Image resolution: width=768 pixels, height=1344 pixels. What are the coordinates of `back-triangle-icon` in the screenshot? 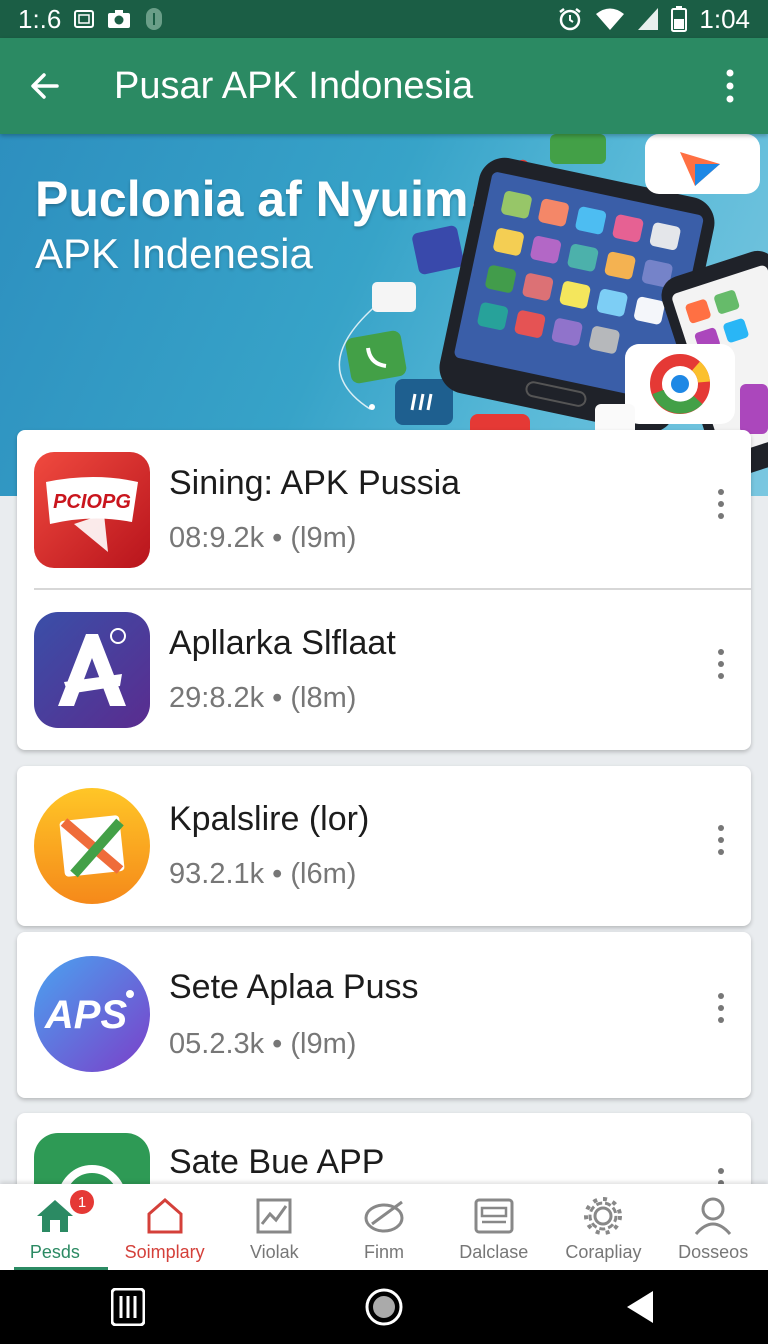 It's located at (640, 1307).